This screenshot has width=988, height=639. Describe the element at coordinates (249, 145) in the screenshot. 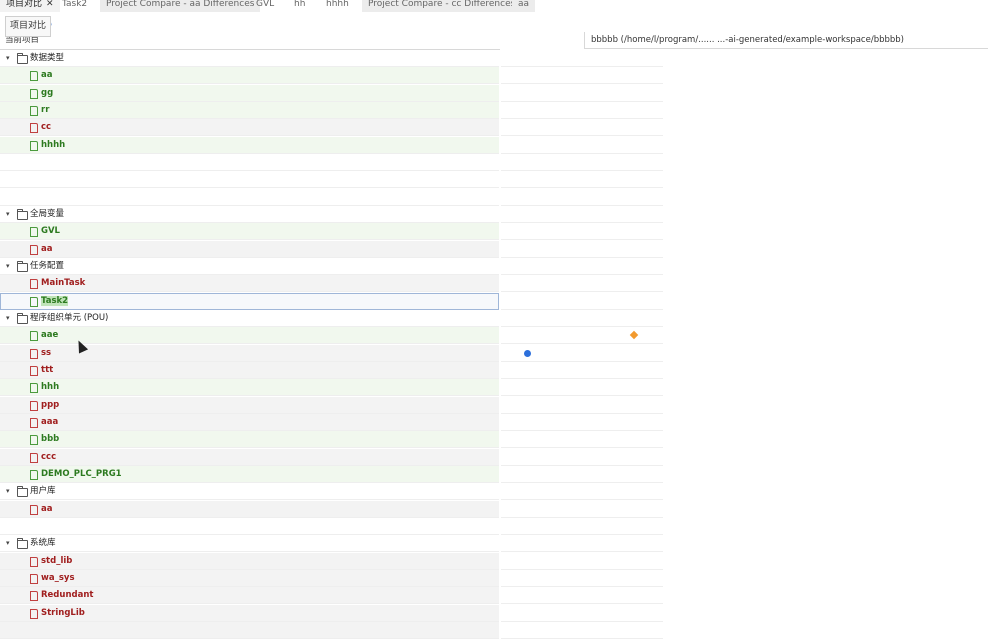

I see `tree-file-row: hhhh` at that location.